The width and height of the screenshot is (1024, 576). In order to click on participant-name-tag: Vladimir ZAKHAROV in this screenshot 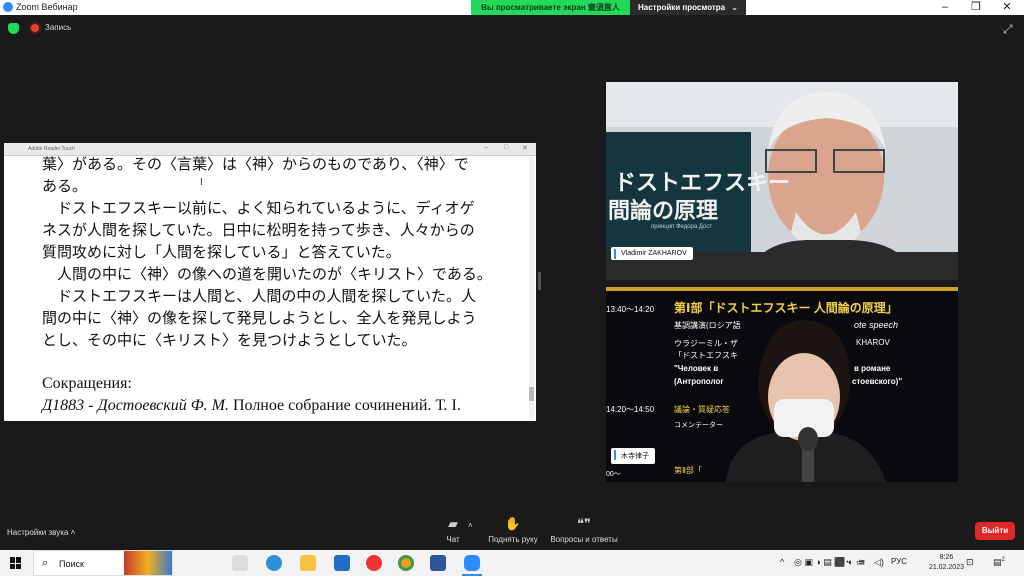, I will do `click(652, 253)`.